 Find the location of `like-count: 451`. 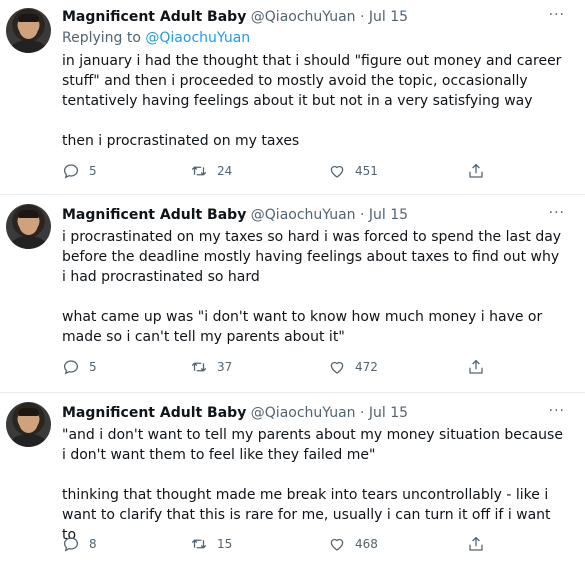

like-count: 451 is located at coordinates (366, 171).